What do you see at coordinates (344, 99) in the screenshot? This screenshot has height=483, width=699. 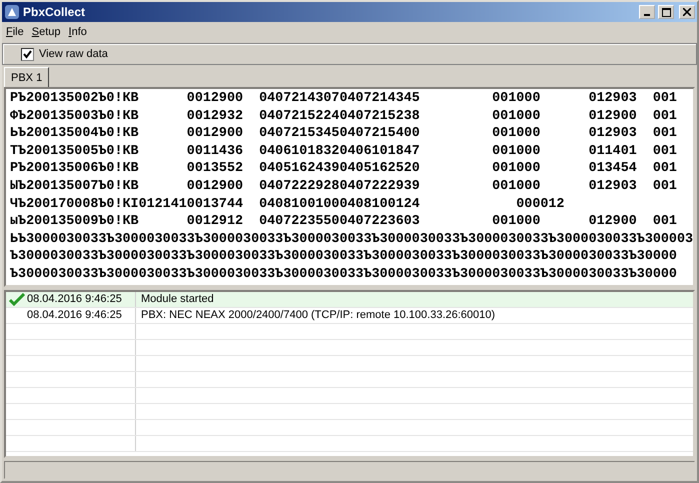 I see `raw-data-line: РЪ200135002Ъ0!КВ 0012900 04072143070407214345 001000 012903 001` at bounding box center [344, 99].